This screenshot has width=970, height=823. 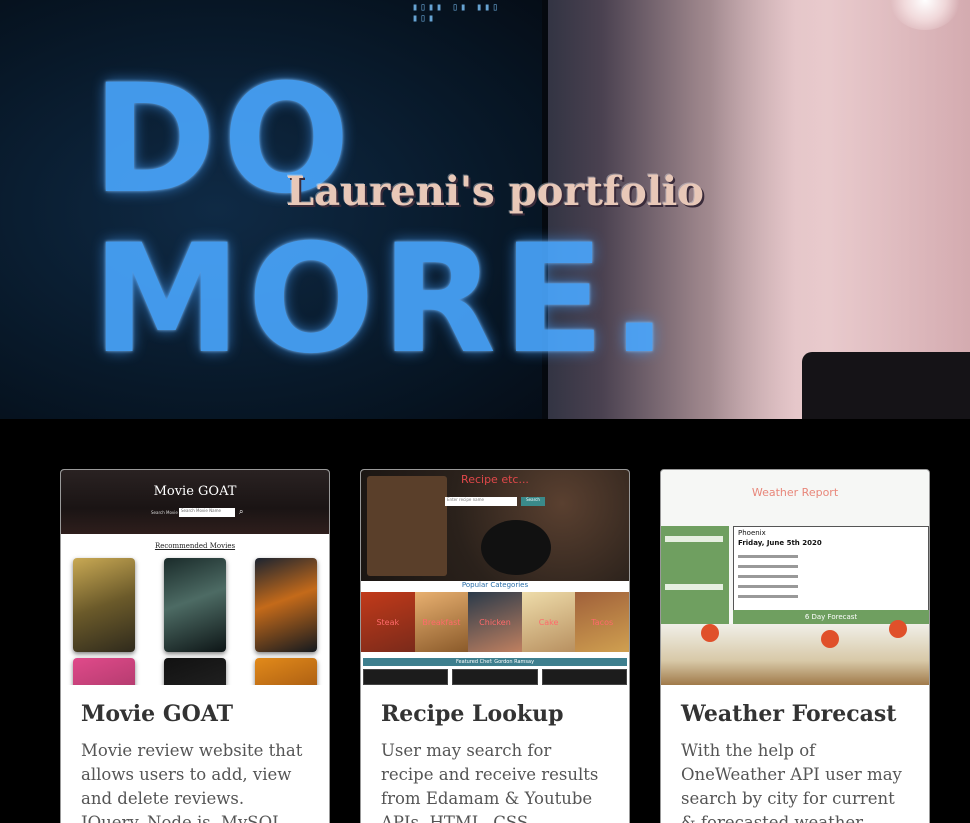 I want to click on category-tile: Chicken, so click(x=495, y=622).